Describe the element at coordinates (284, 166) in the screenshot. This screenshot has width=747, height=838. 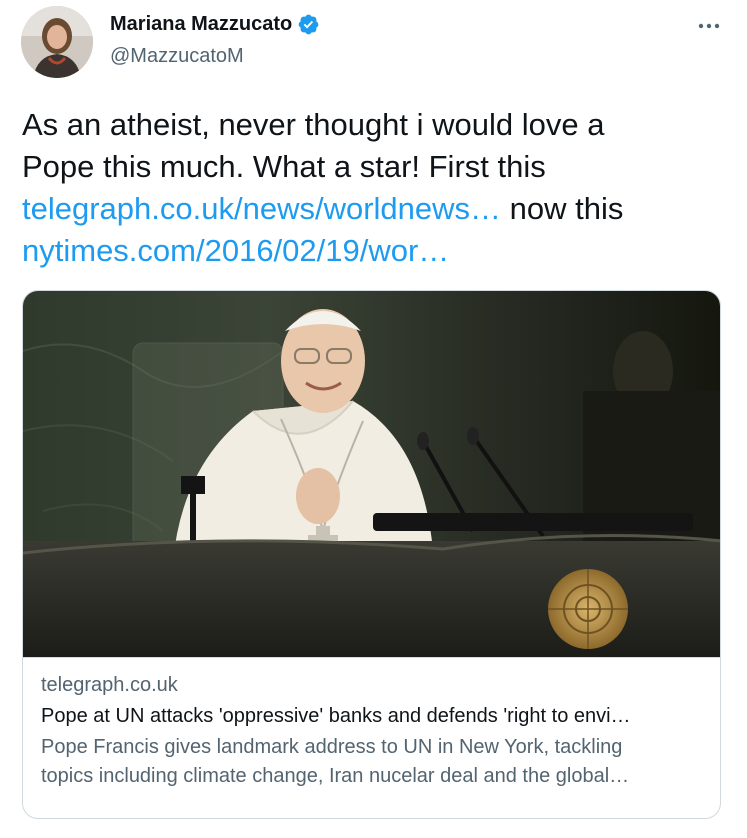
I see `tweet-text-line-2: Pope this much. What a star! First this` at that location.